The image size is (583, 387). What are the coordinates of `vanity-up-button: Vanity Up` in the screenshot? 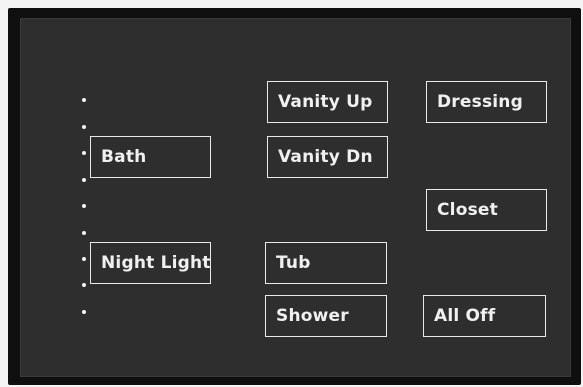 It's located at (327, 102).